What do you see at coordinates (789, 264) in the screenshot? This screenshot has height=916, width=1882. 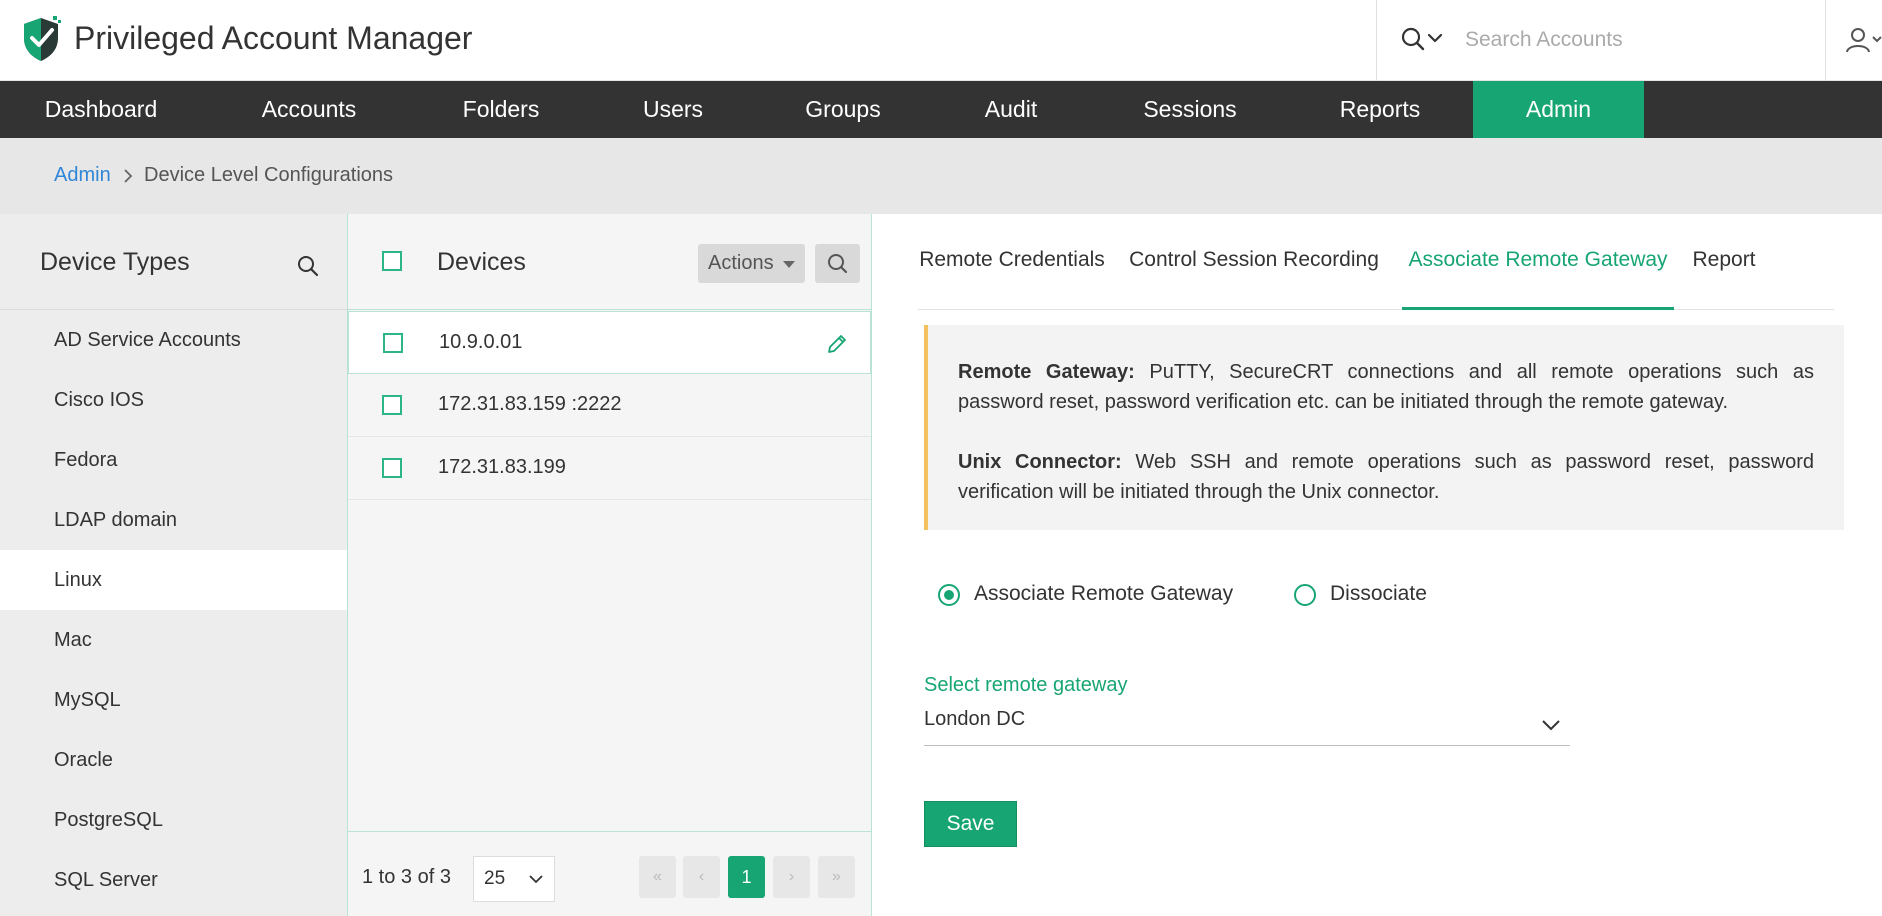 I see `caret-down-icon` at bounding box center [789, 264].